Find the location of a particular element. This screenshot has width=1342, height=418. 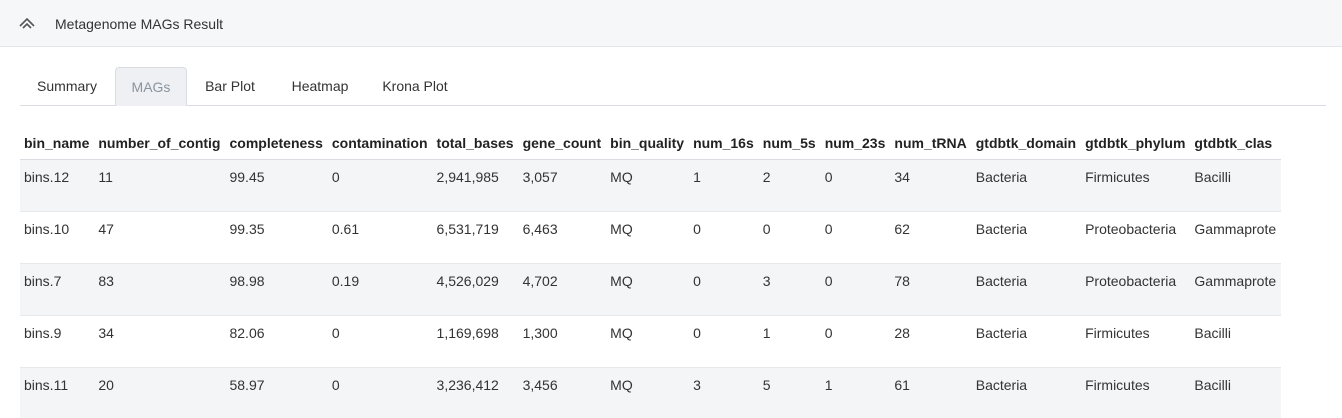

table-cell-completeness: 58.97 is located at coordinates (276, 392).